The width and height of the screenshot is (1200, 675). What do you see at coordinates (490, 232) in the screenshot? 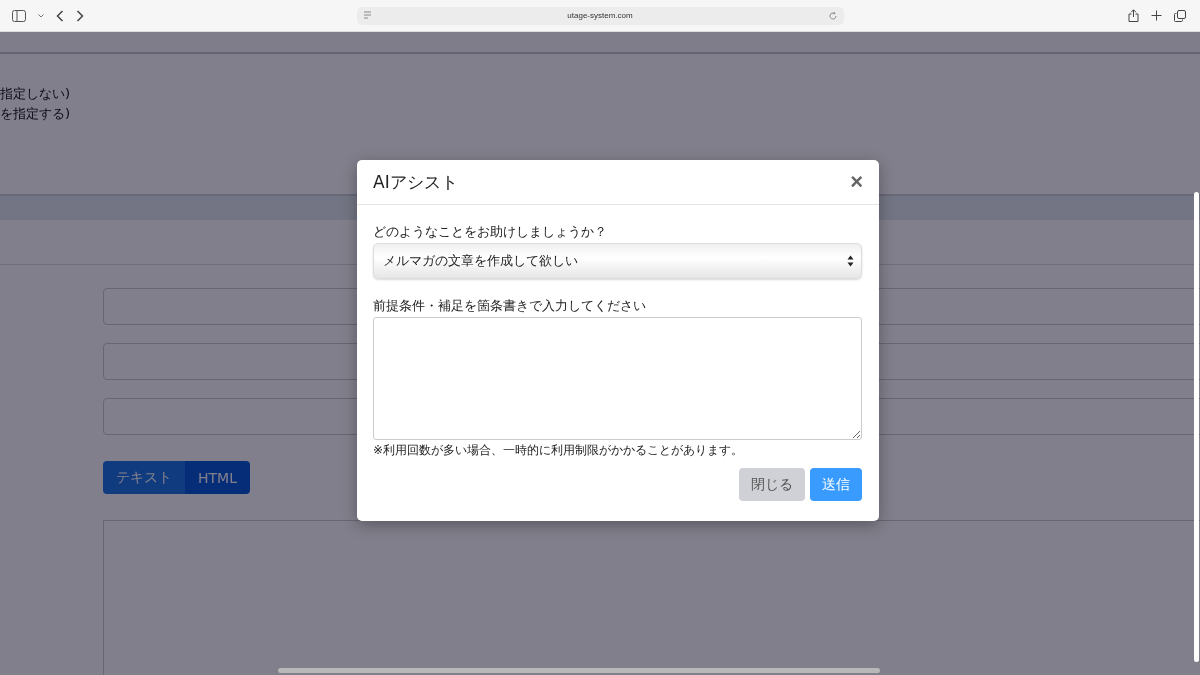
I see `field-label: どのようなことをお助けしましょうか？` at bounding box center [490, 232].